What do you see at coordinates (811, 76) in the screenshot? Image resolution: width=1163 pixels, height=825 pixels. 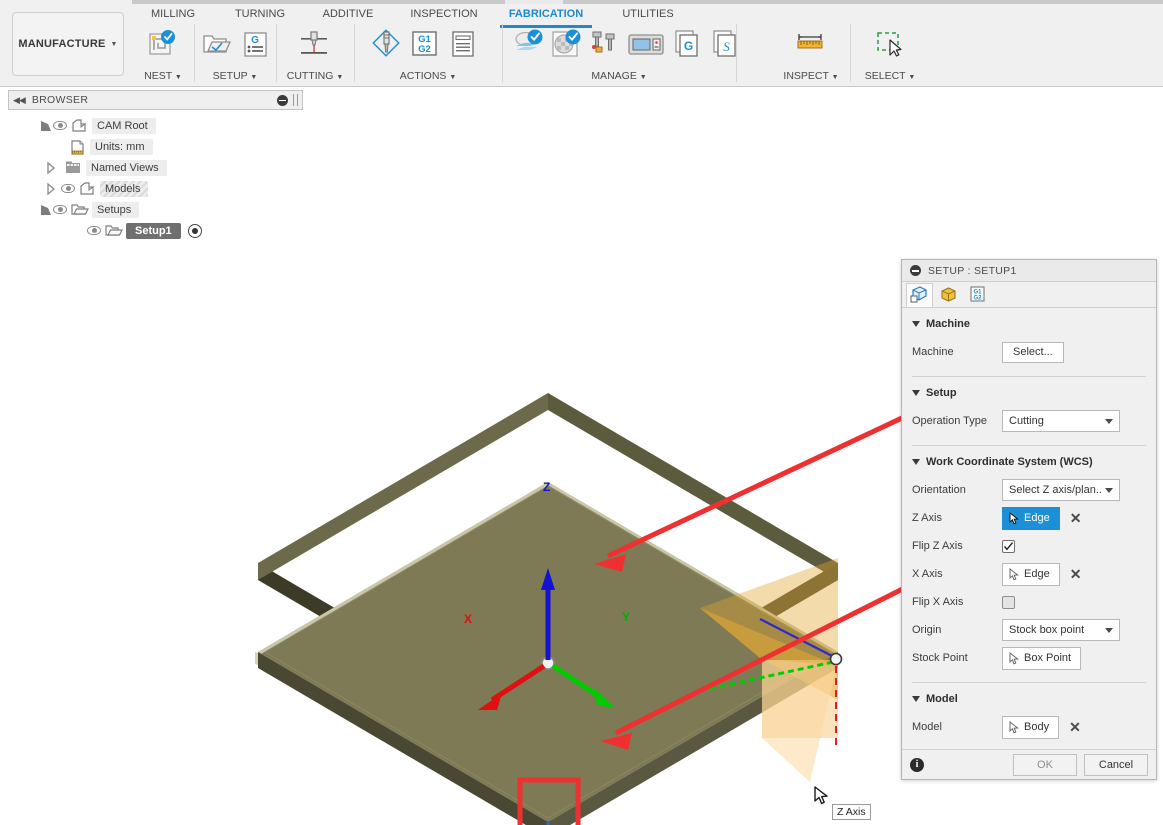 I see `panel-label-inspect: INSPECT ▼` at bounding box center [811, 76].